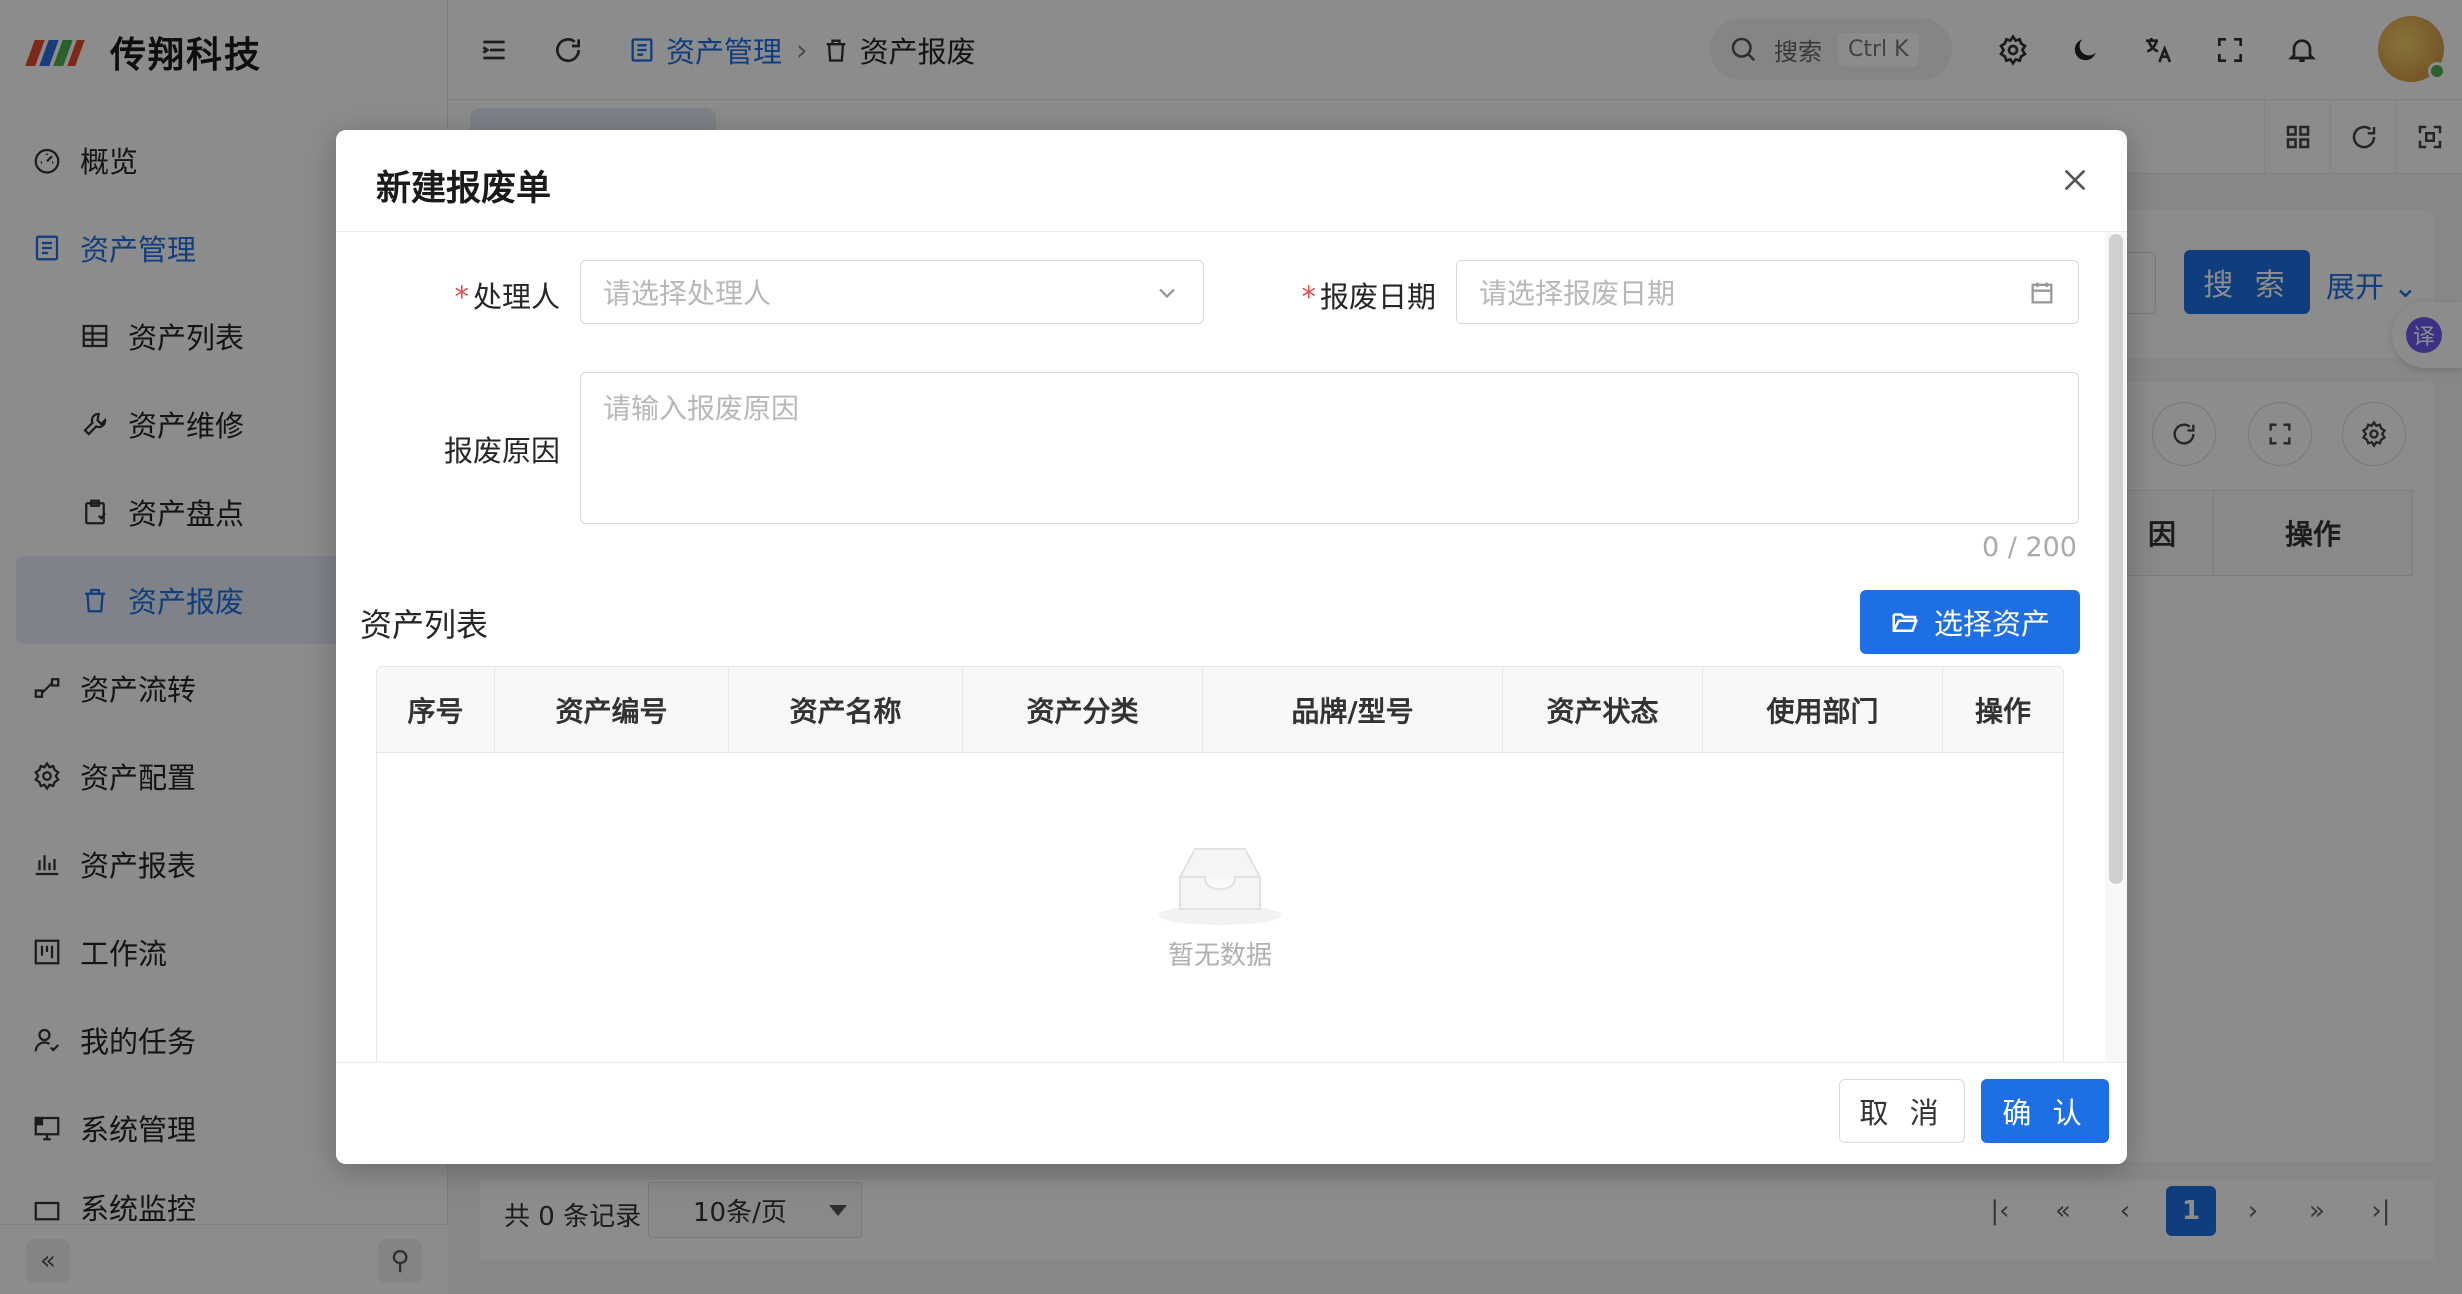 Image resolution: width=2462 pixels, height=1294 pixels. What do you see at coordinates (1353, 709) in the screenshot?
I see `column-header: 品牌/型号` at bounding box center [1353, 709].